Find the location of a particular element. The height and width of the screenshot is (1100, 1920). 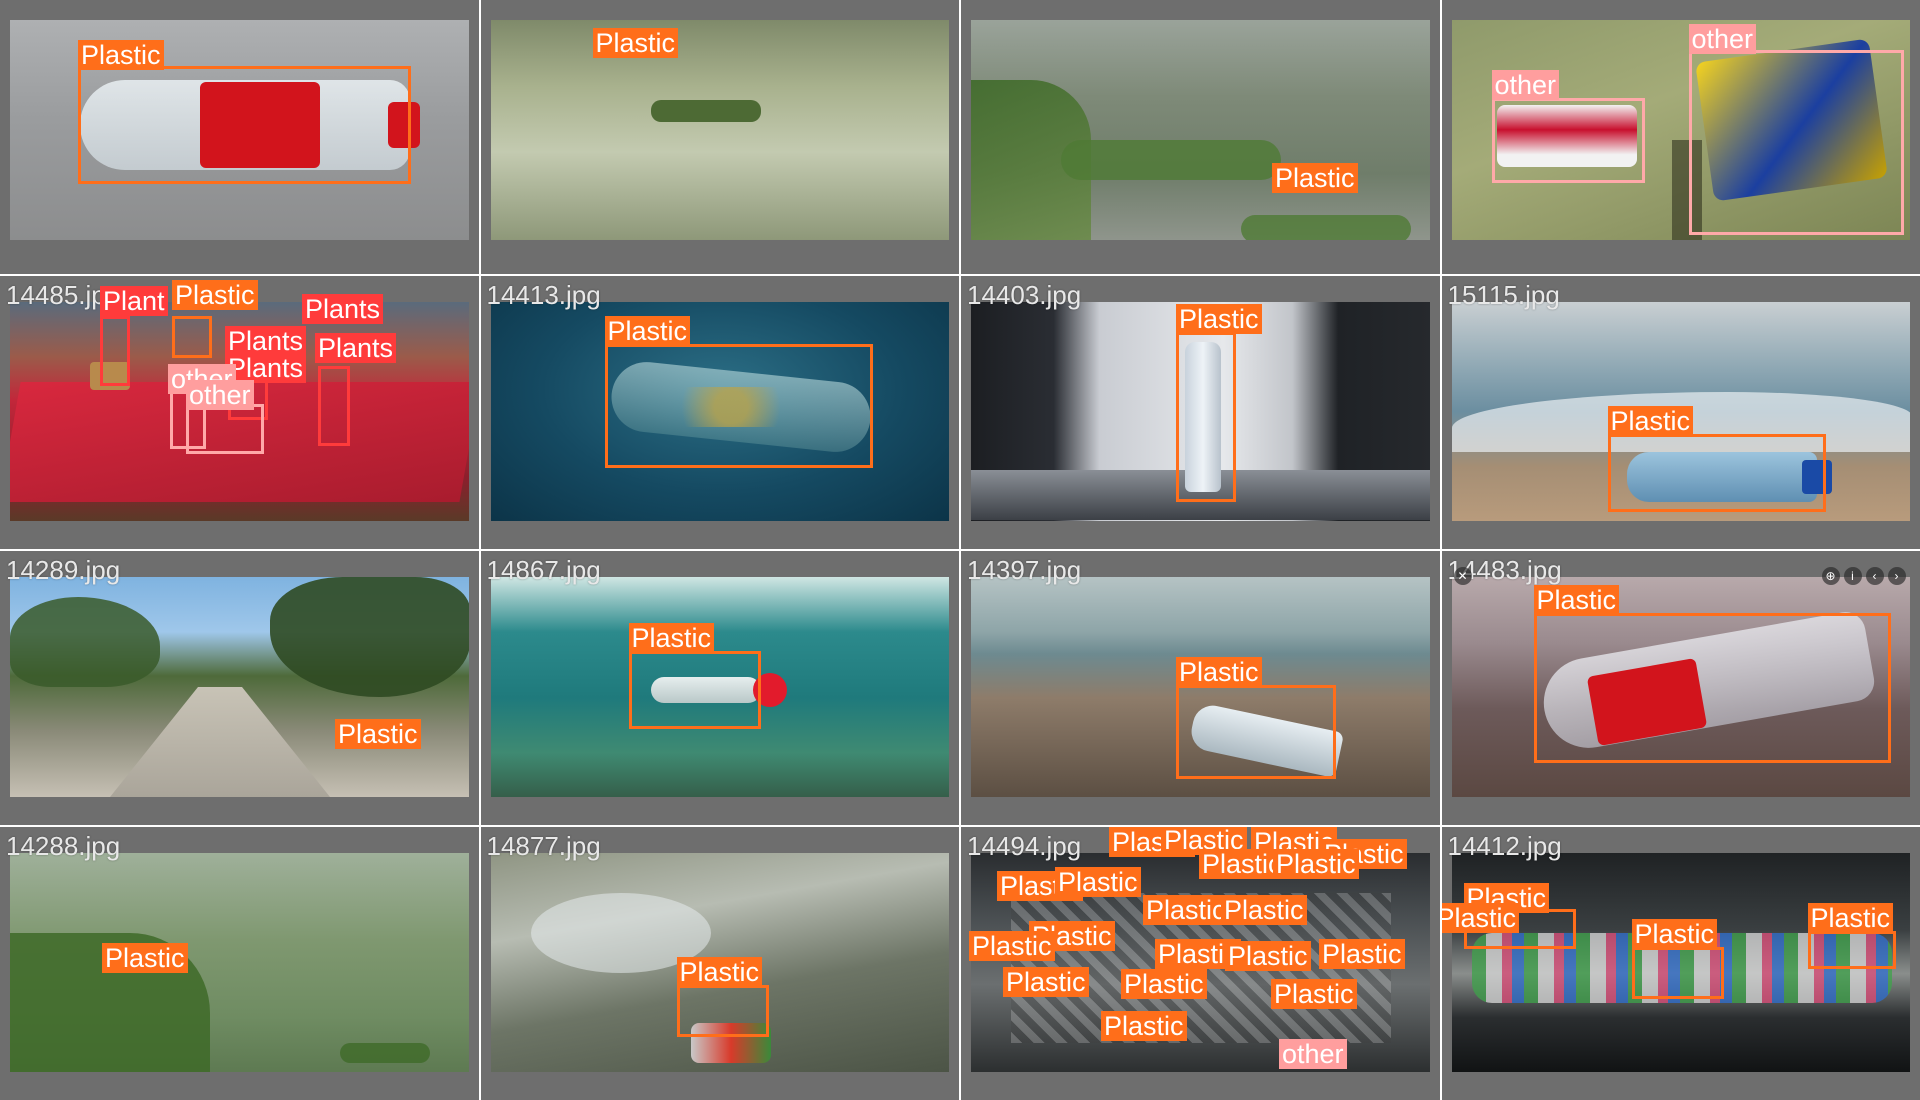

prev-icon: ‹ is located at coordinates (1874, 576).